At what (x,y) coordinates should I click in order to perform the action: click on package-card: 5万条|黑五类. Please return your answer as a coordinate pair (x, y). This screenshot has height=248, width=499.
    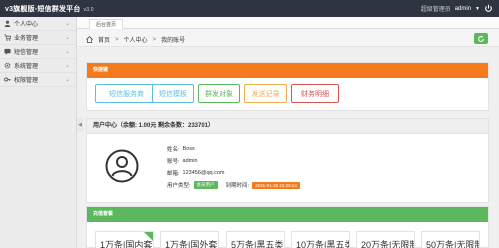
    Looking at the image, I should click on (255, 239).